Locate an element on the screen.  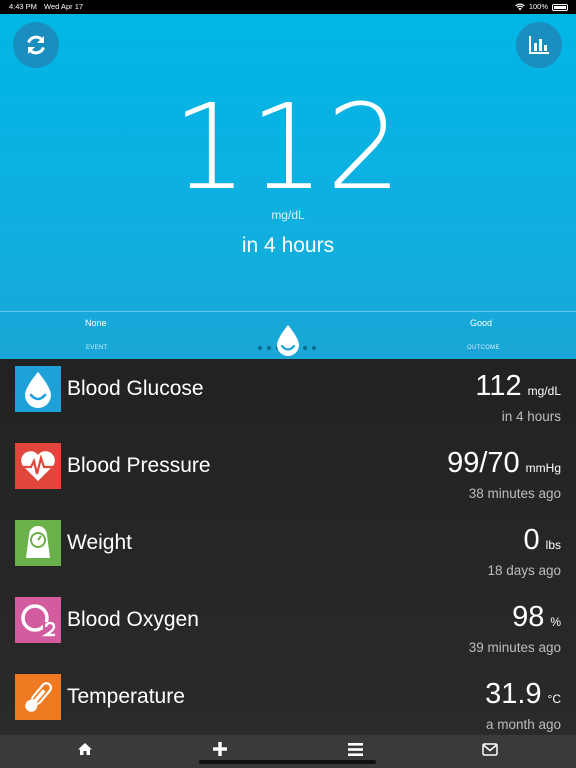
refresh-button is located at coordinates (36, 45).